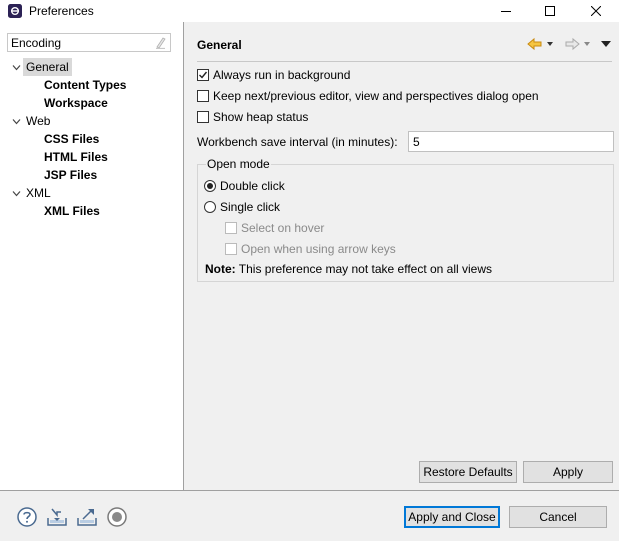 The image size is (619, 541). I want to click on select-on-hover-label: Select on hover, so click(283, 228).